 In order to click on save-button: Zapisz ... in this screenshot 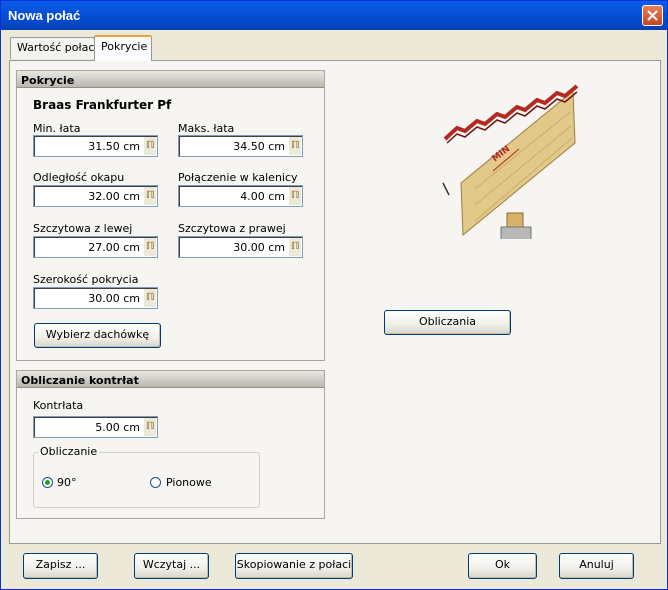, I will do `click(60, 566)`.